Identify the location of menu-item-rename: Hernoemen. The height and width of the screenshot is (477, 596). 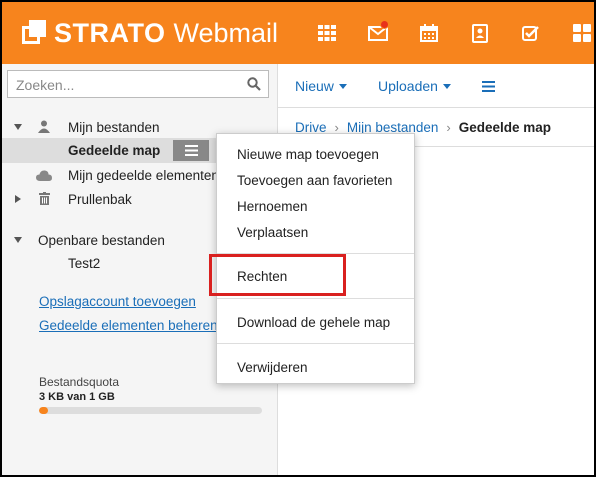
(272, 206).